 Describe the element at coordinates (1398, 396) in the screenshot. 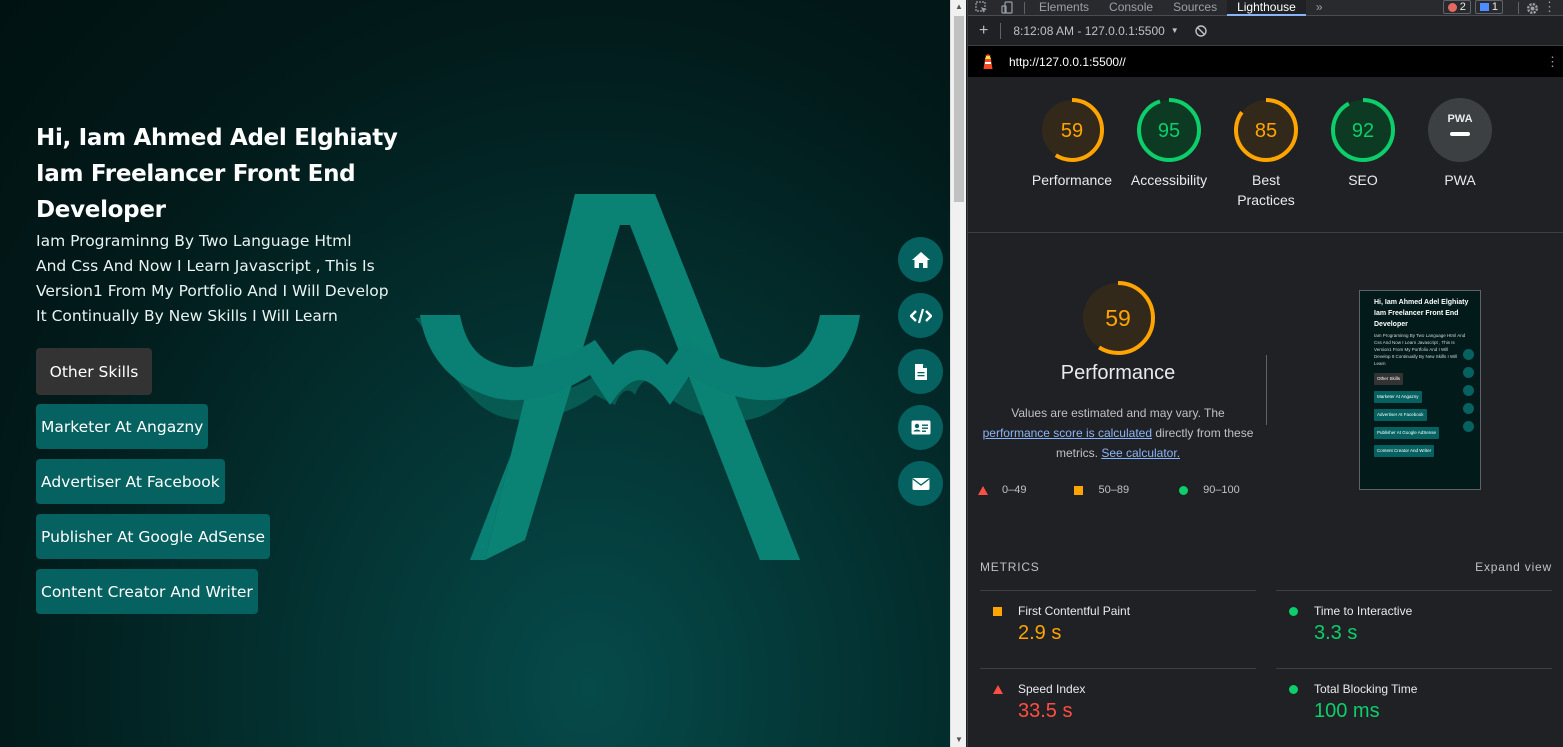

I see `thumb-button: Marketer At Angazny` at that location.